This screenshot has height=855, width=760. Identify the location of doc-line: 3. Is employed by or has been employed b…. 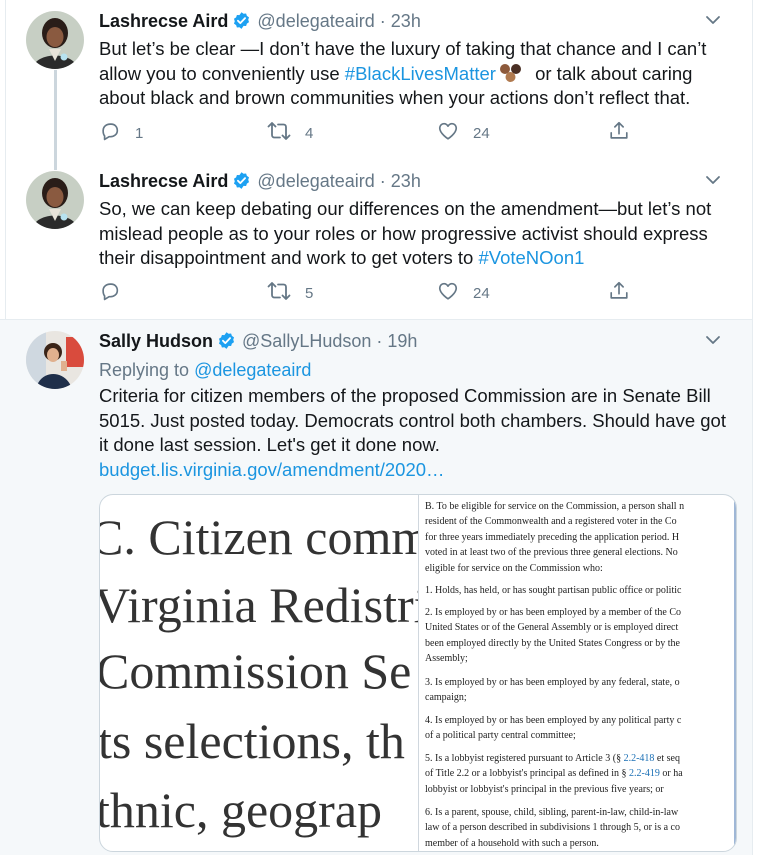
(552, 682).